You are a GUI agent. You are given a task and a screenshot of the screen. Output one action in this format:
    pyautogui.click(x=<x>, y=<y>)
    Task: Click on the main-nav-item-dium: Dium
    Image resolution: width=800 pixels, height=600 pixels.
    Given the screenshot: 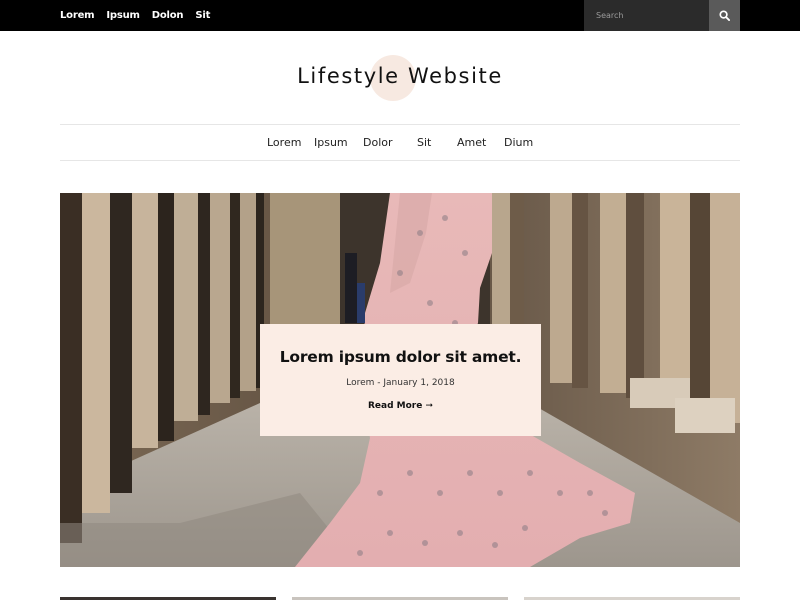 What is the action you would take?
    pyautogui.click(x=518, y=142)
    